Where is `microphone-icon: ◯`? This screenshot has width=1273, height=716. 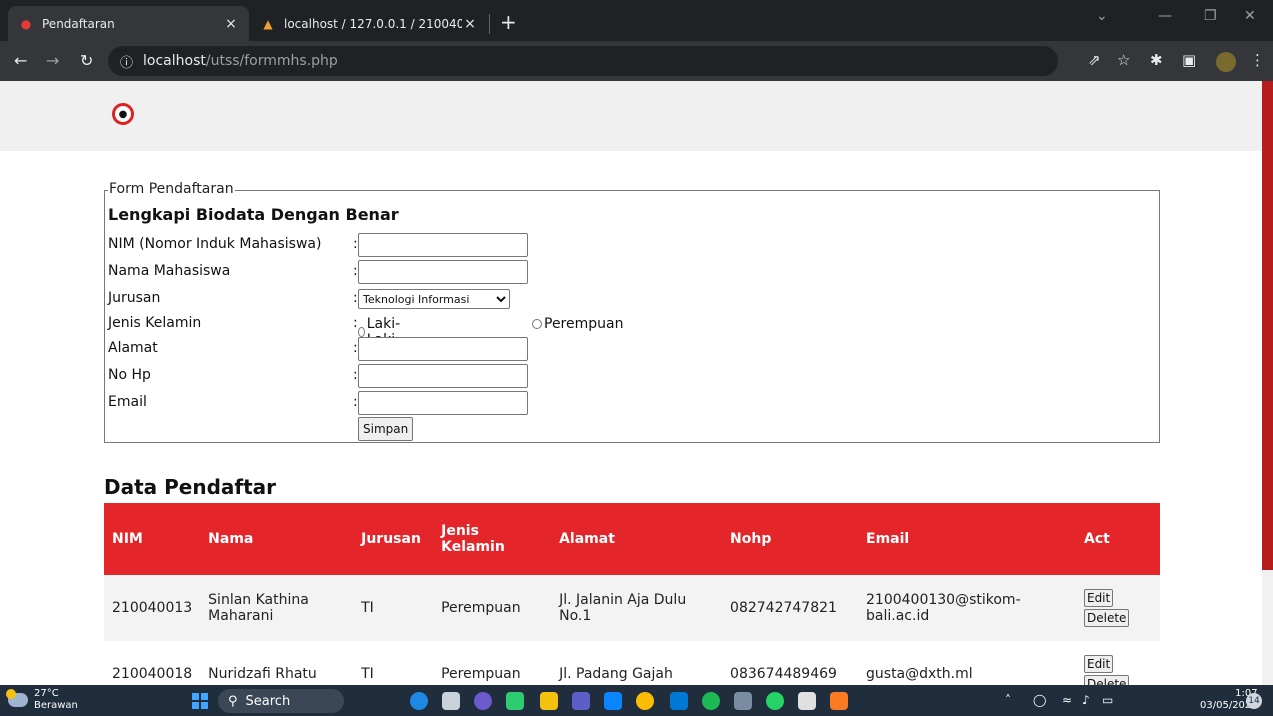
microphone-icon: ◯ is located at coordinates (1039, 700).